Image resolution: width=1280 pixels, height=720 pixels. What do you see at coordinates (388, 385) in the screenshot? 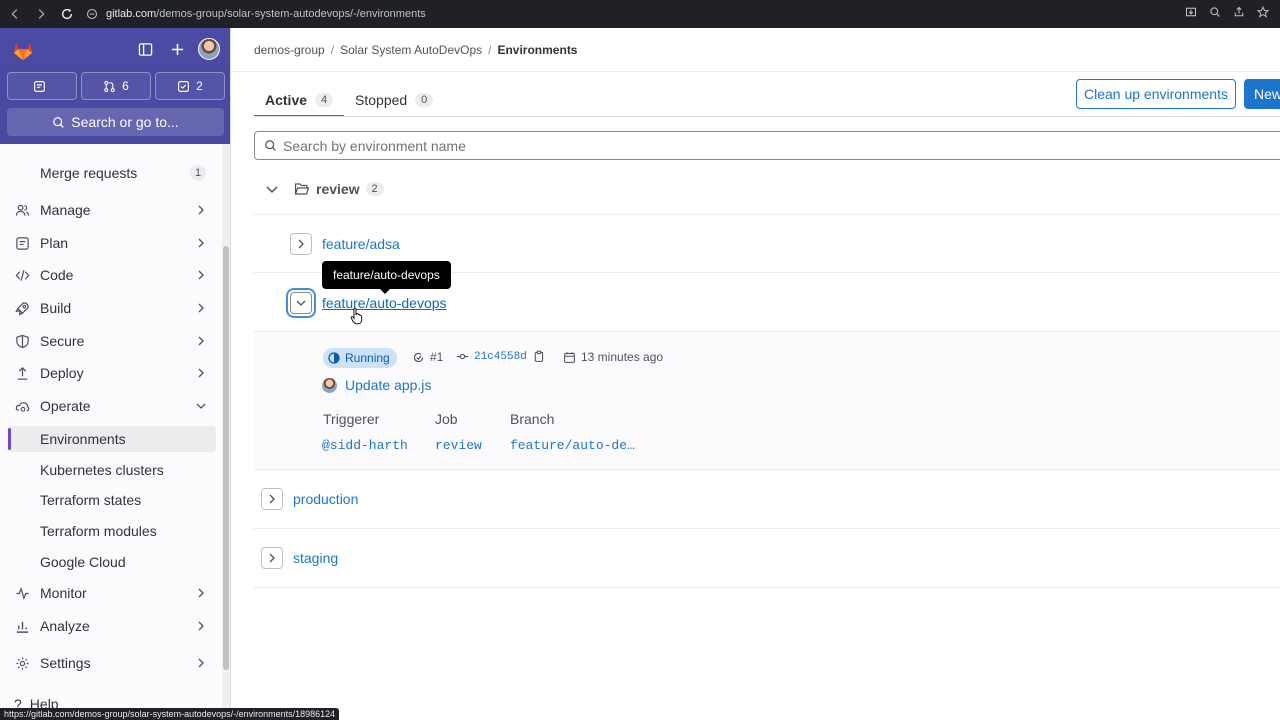
I see `commit-message-link: Update app.js` at bounding box center [388, 385].